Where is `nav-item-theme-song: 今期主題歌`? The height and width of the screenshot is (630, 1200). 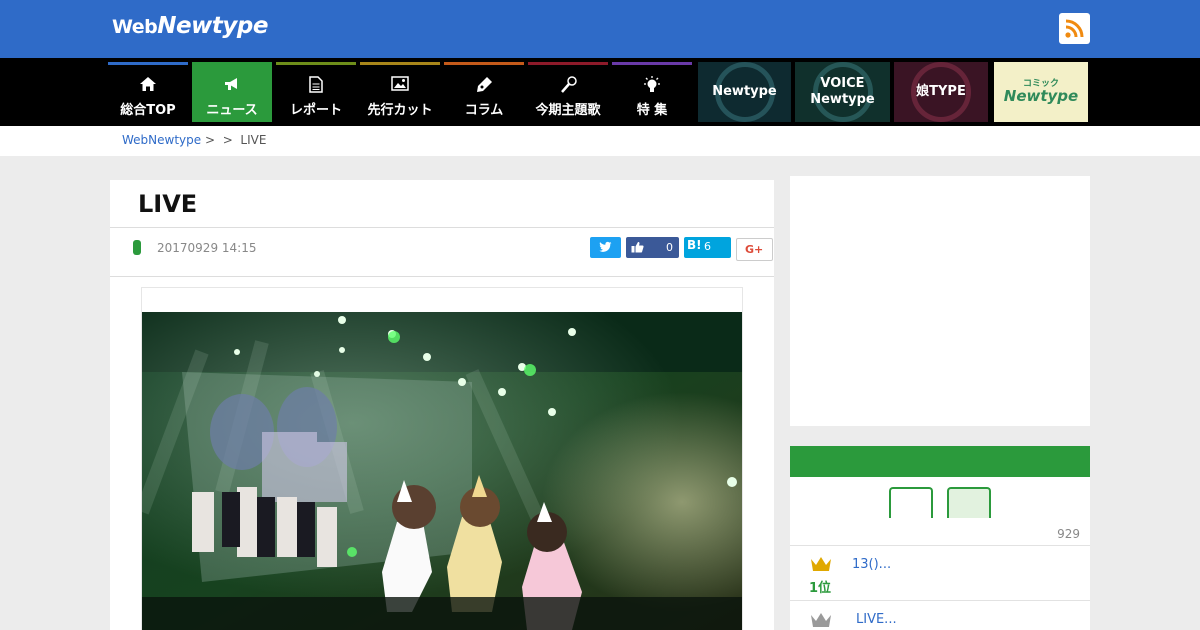 nav-item-theme-song: 今期主題歌 is located at coordinates (568, 92).